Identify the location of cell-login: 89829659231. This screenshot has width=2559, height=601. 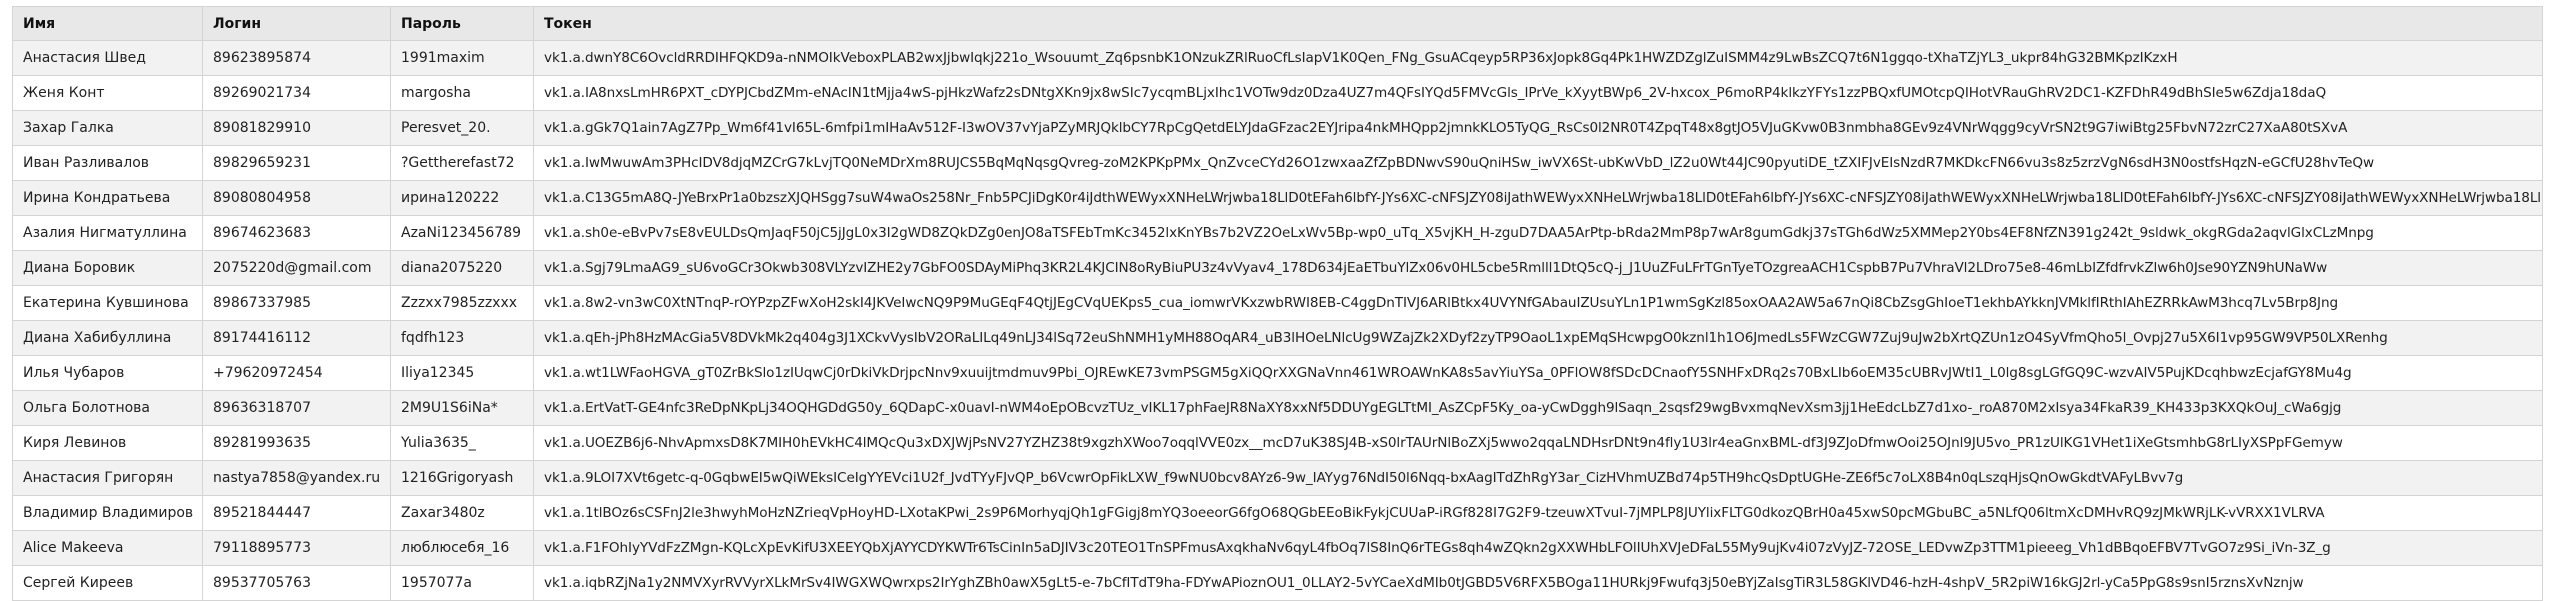
(296, 163).